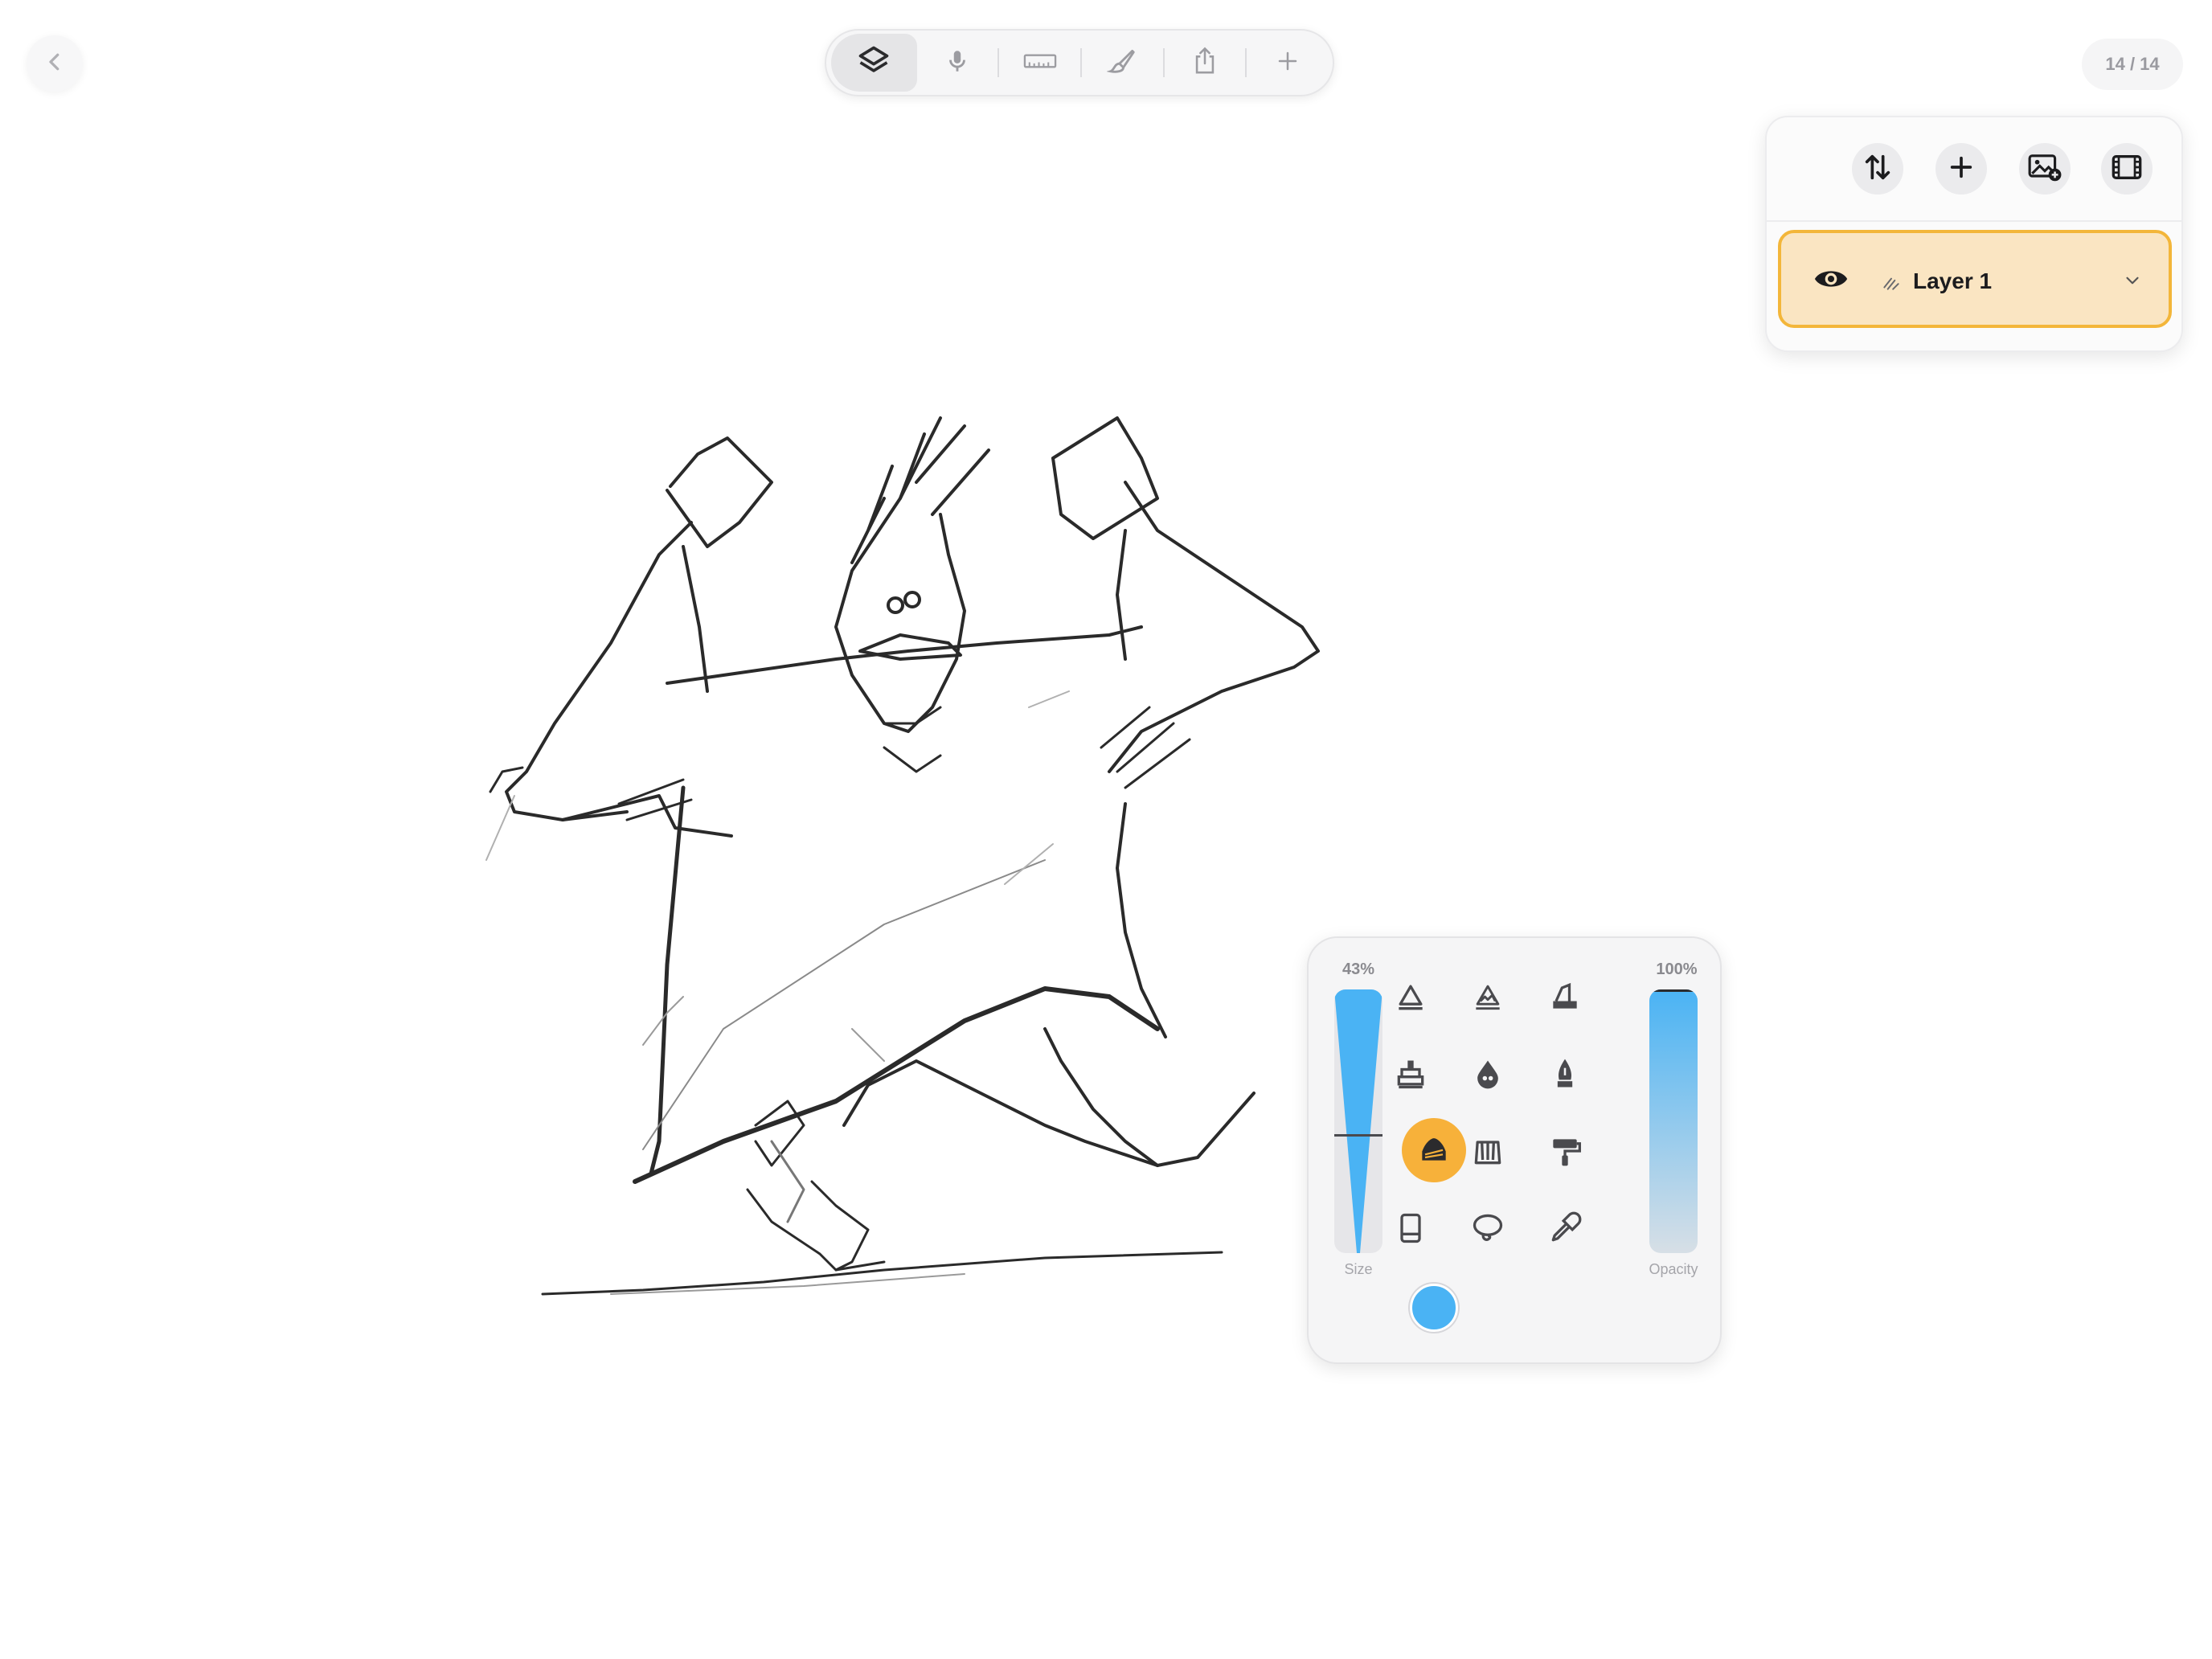 The width and height of the screenshot is (2212, 1659). I want to click on share-button, so click(1205, 63).